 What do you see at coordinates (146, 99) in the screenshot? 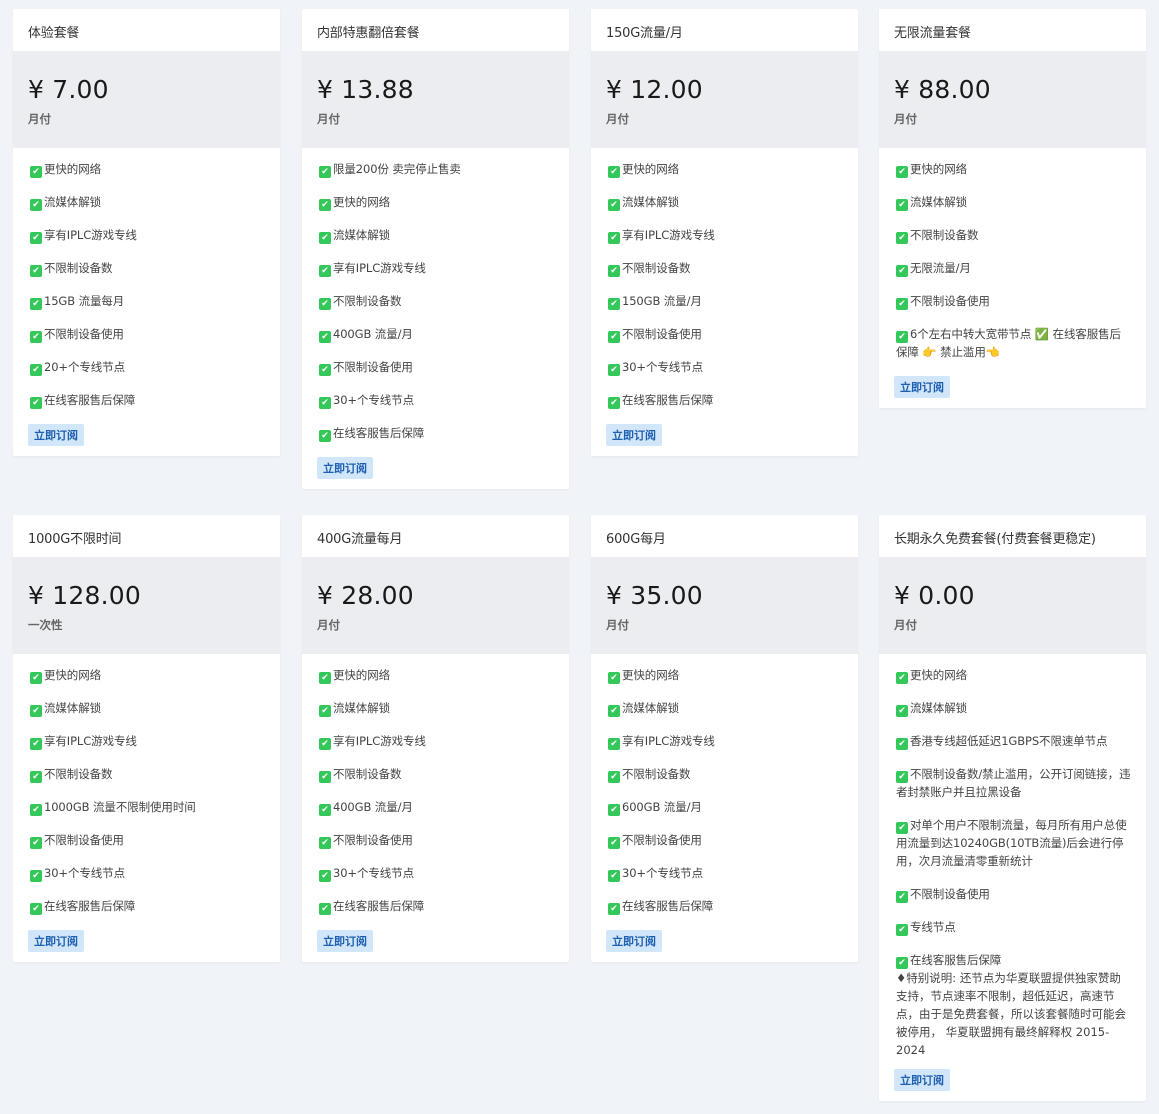
I see `price-block: ¥ 7.00 月付` at bounding box center [146, 99].